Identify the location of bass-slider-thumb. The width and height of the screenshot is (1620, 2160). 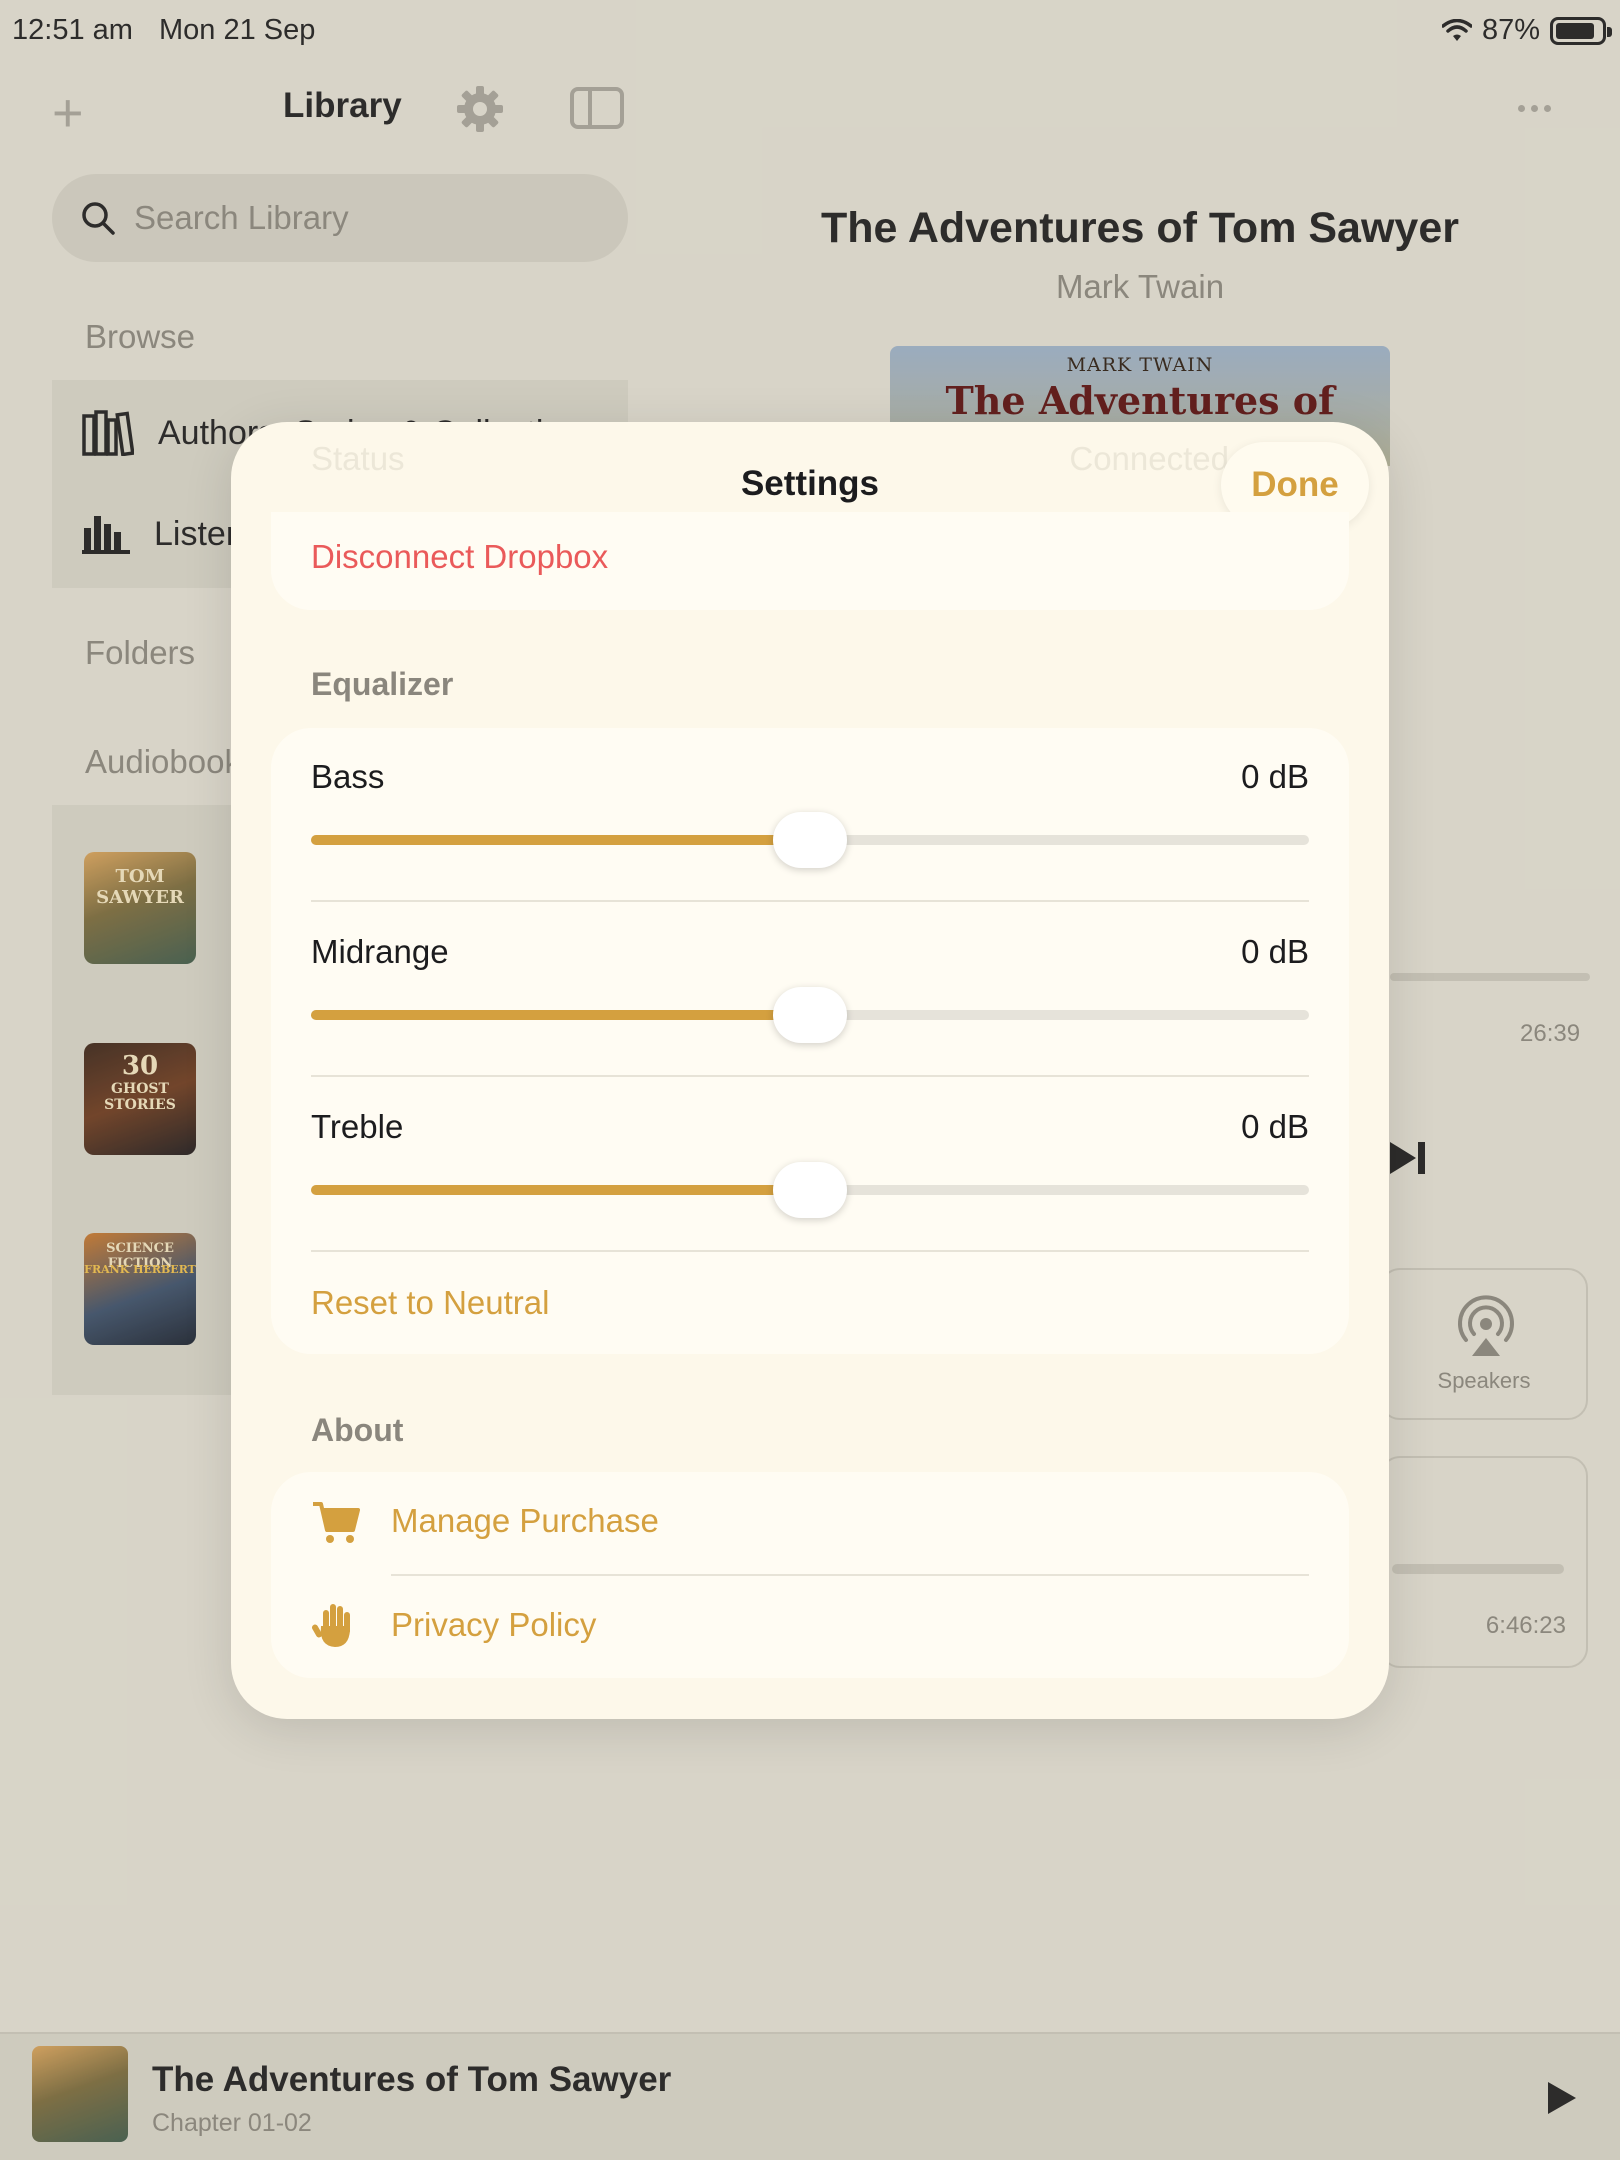
(810, 840).